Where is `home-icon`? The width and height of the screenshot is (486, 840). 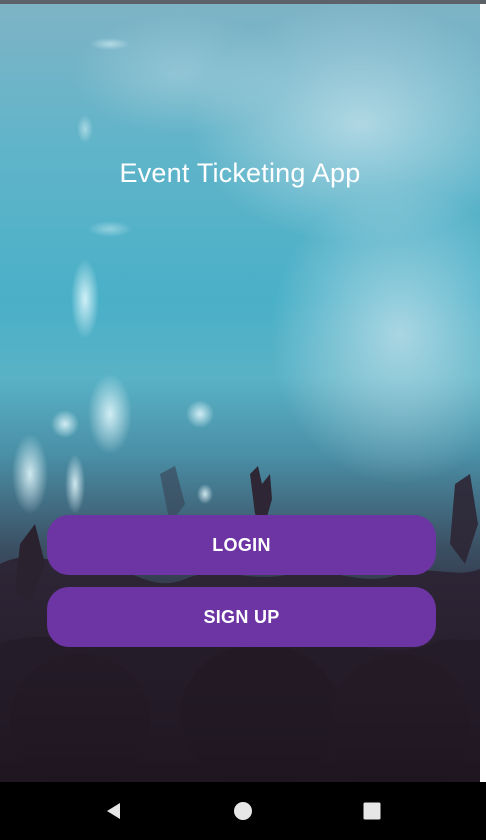
home-icon is located at coordinates (243, 811).